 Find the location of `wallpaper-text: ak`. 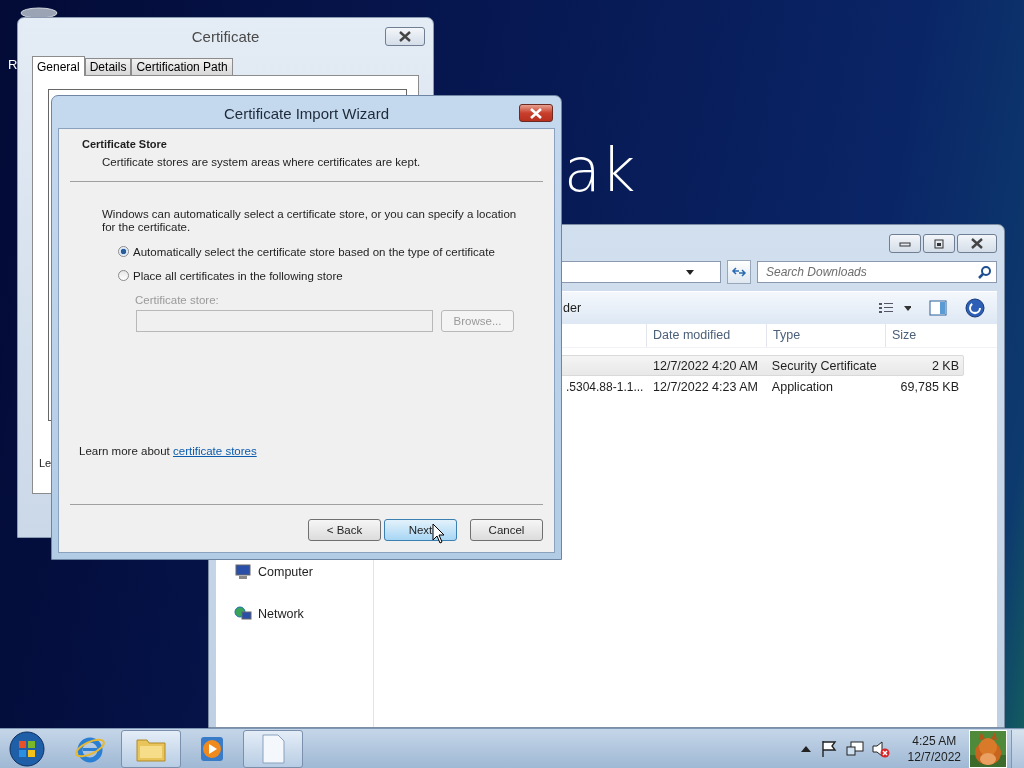

wallpaper-text: ak is located at coordinates (600, 170).